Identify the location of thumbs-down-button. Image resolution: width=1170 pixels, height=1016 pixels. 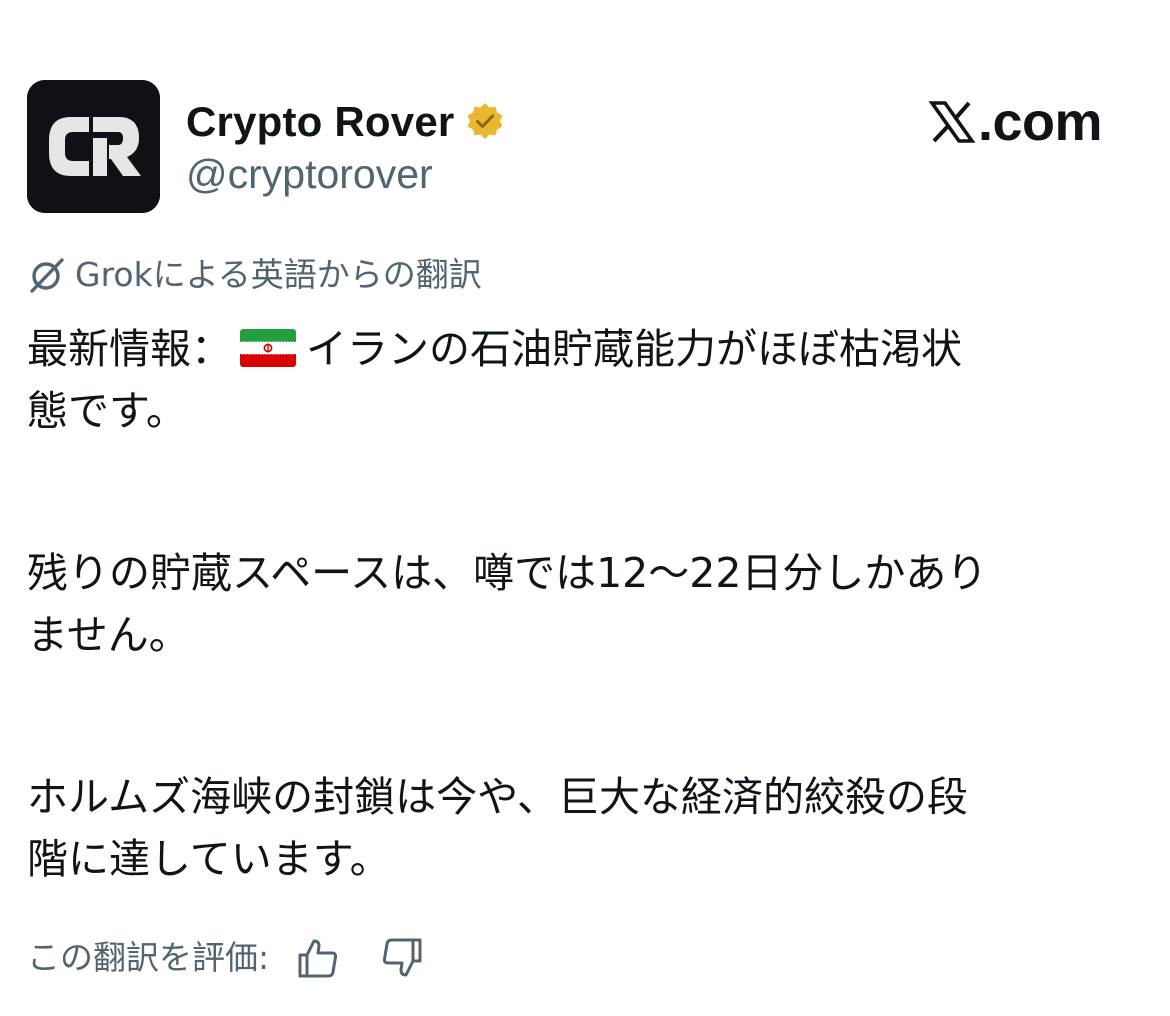
(402, 958).